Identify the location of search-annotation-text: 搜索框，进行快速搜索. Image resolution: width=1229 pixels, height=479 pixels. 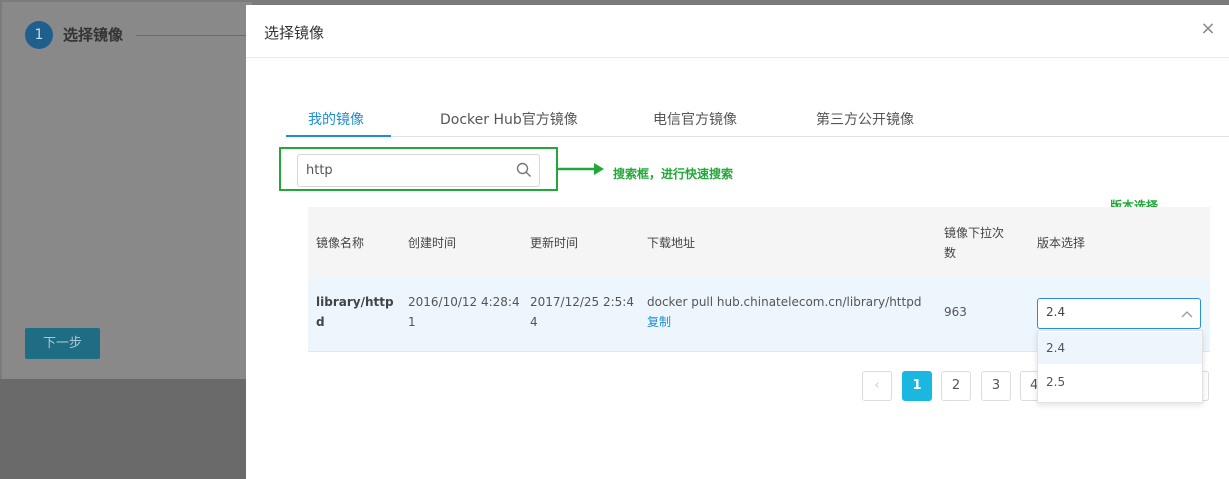
(673, 174).